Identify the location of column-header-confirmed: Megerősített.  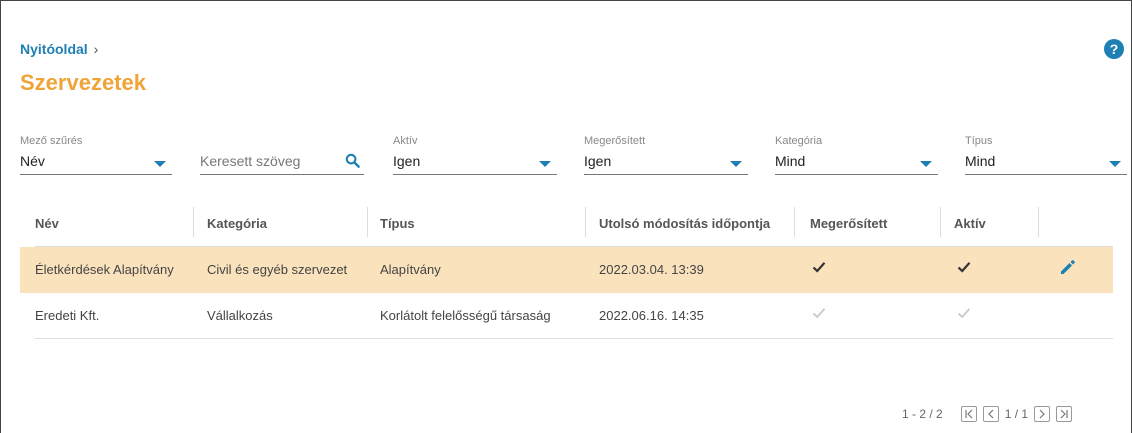
(848, 223).